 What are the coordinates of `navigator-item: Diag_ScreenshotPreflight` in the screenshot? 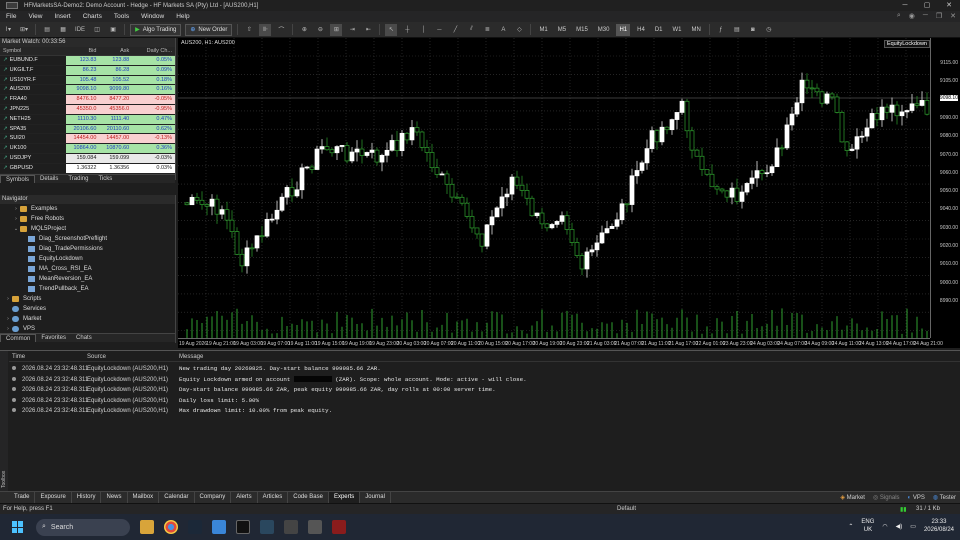 It's located at (87, 239).